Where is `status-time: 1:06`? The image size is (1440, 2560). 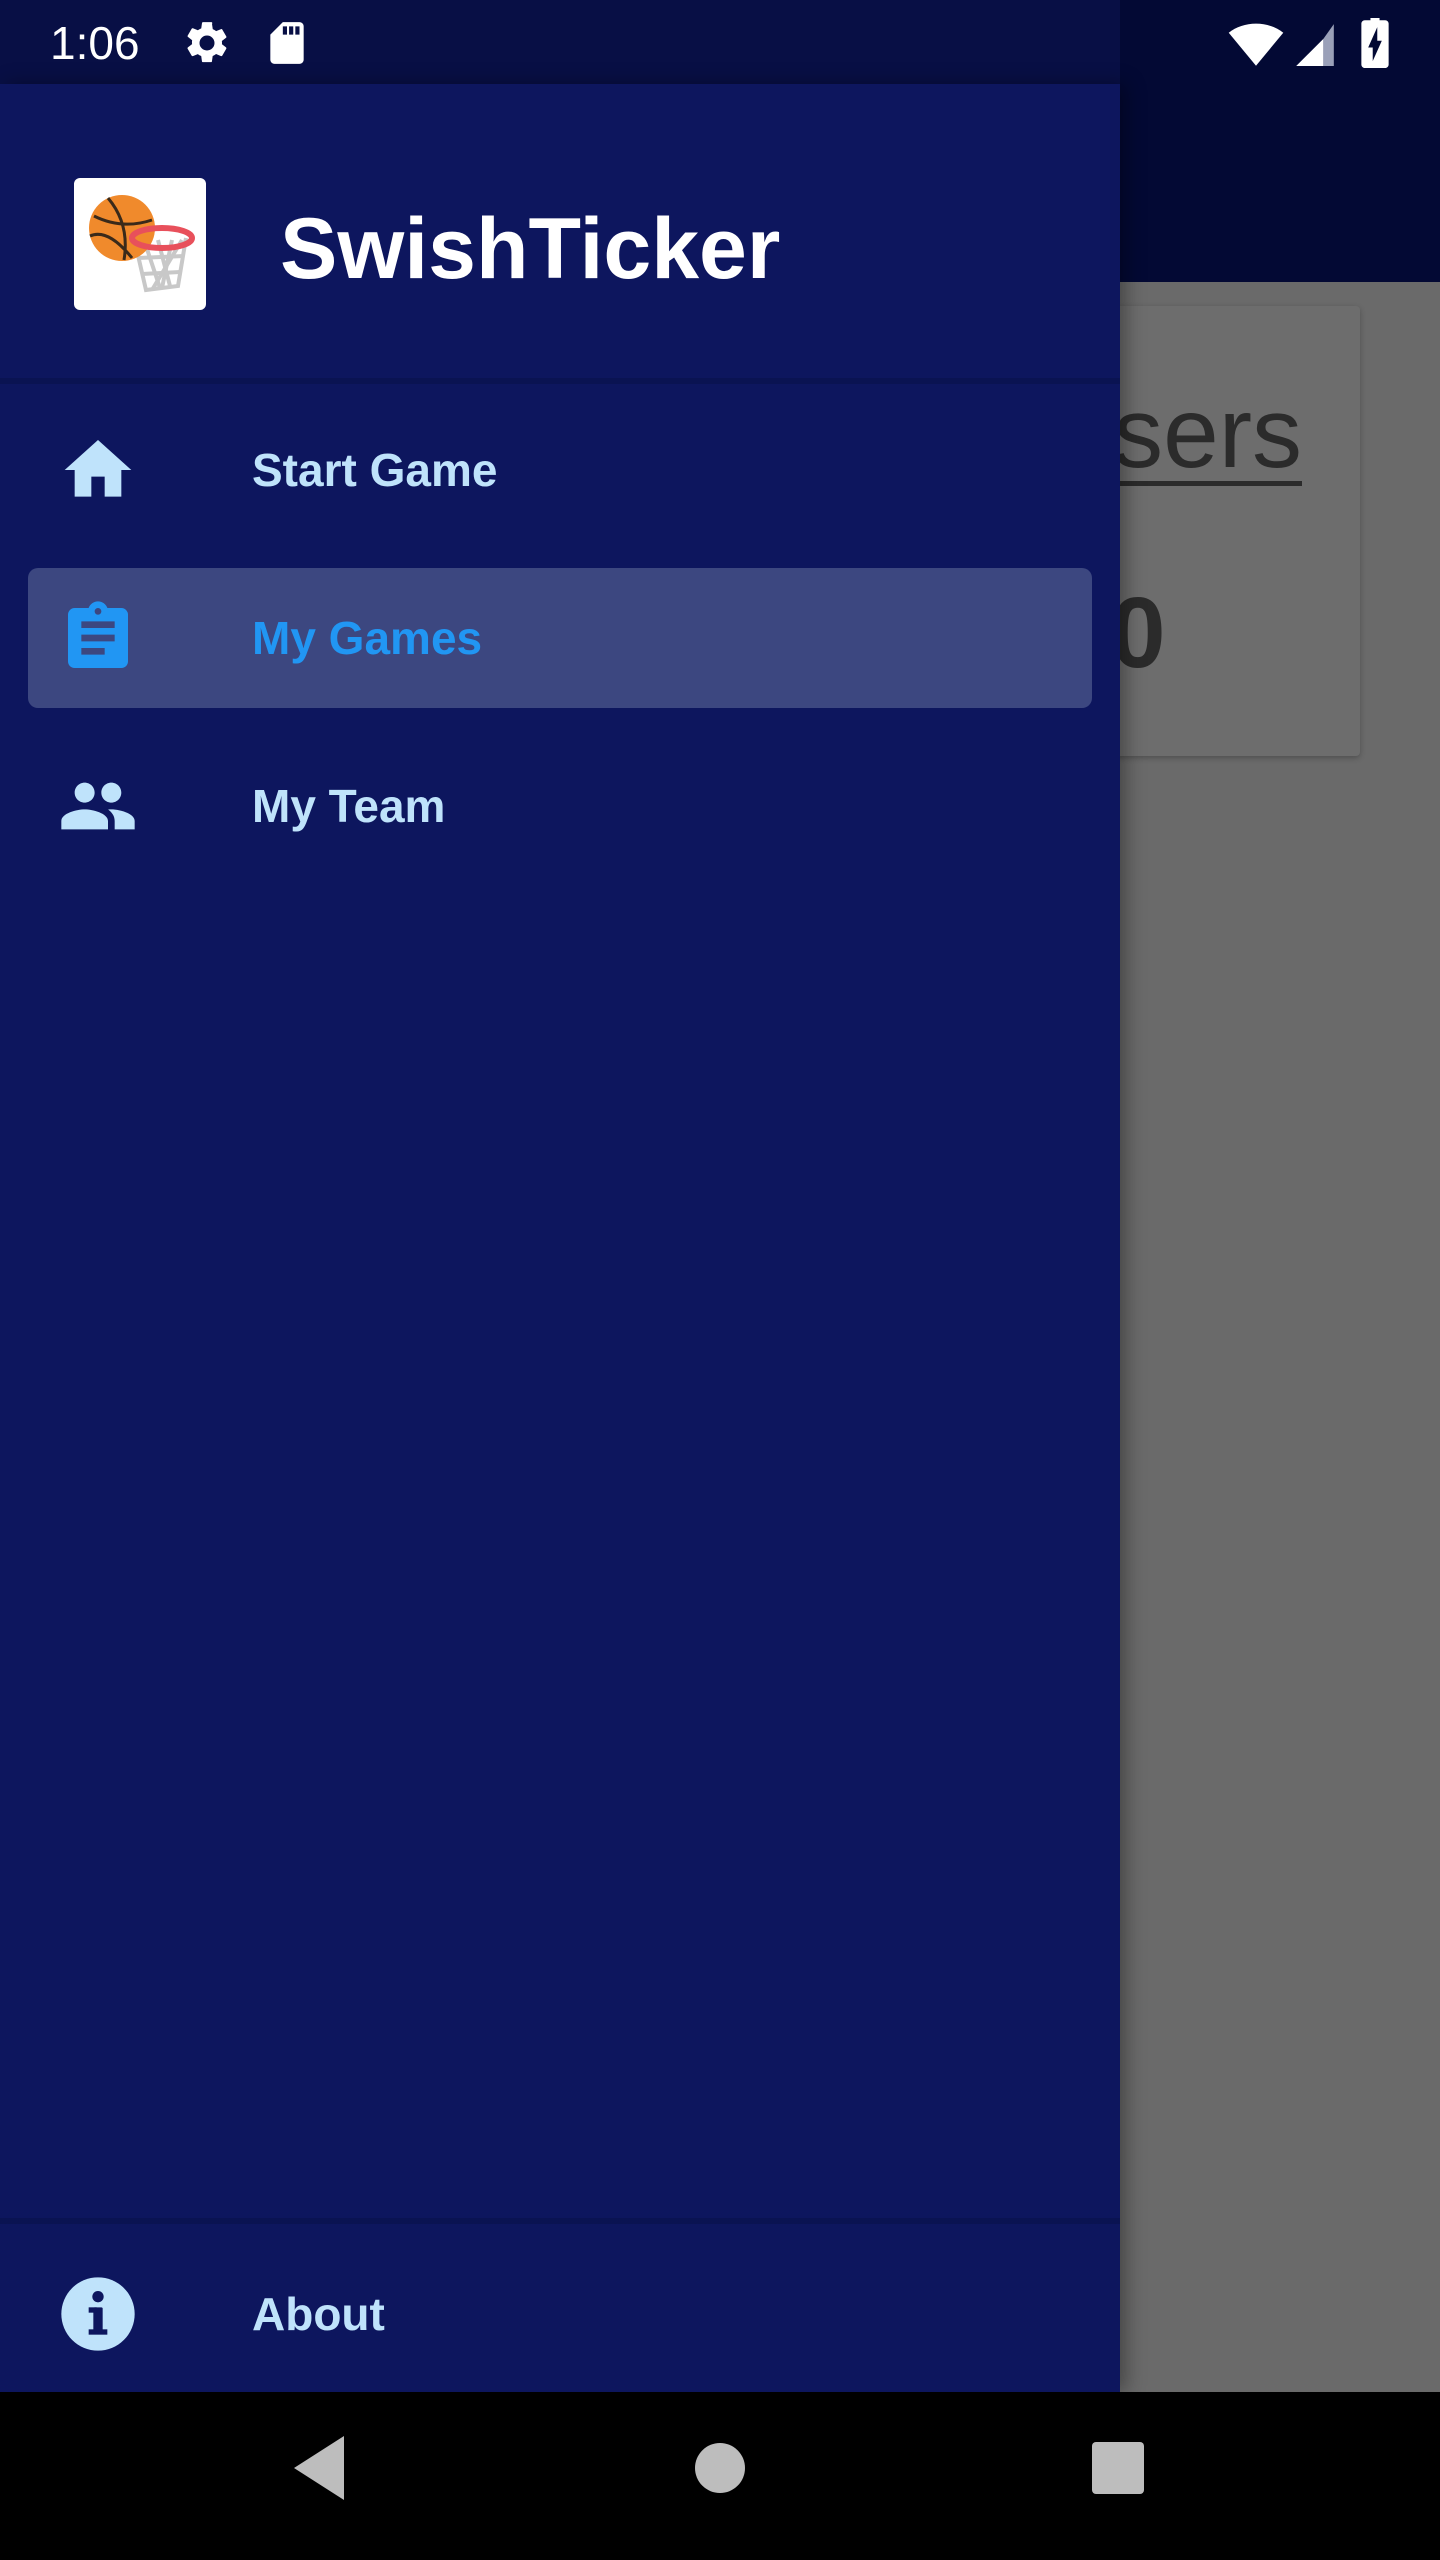 status-time: 1:06 is located at coordinates (95, 43).